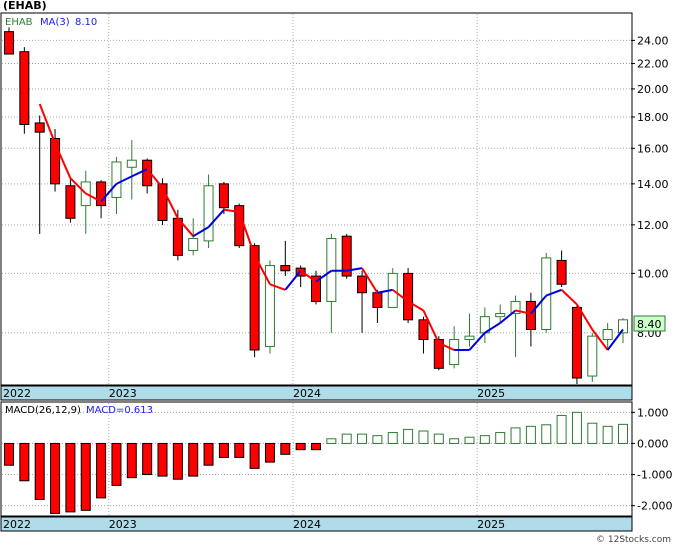 The image size is (680, 546). What do you see at coordinates (86, 22) in the screenshot?
I see `legend-ma-value: 8.10` at bounding box center [86, 22].